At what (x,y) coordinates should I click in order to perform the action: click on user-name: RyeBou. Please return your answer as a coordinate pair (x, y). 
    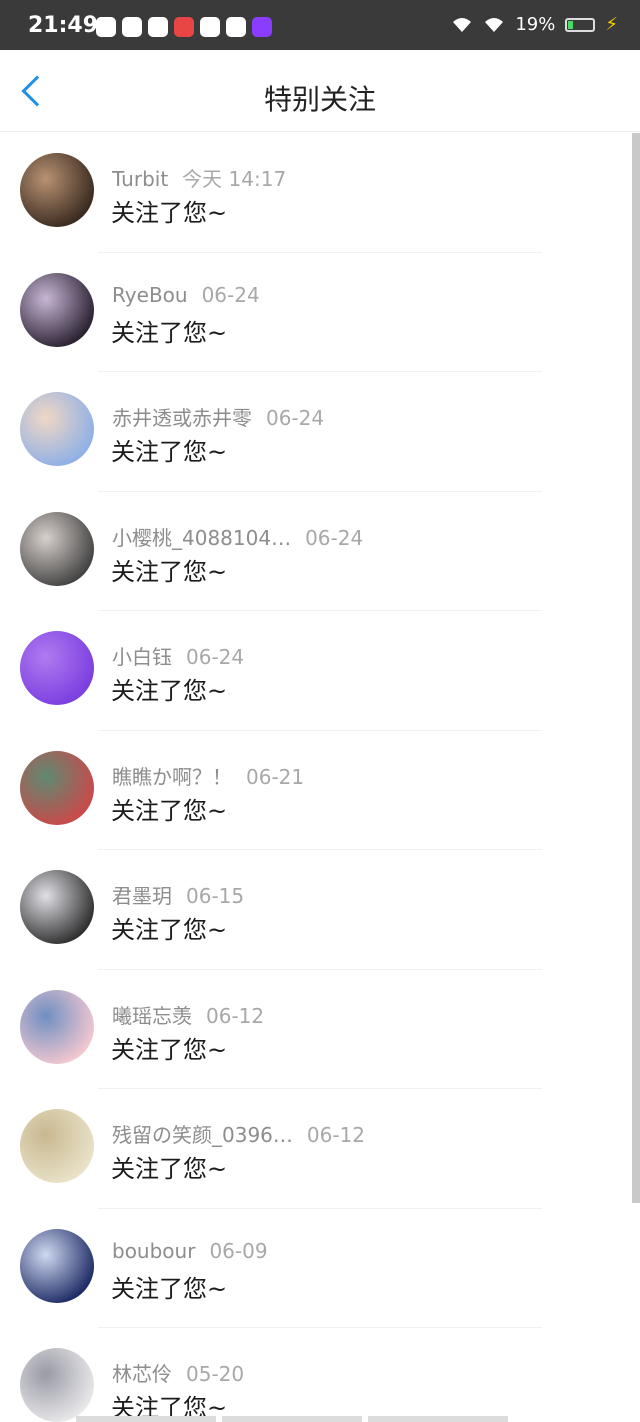
    Looking at the image, I should click on (150, 295).